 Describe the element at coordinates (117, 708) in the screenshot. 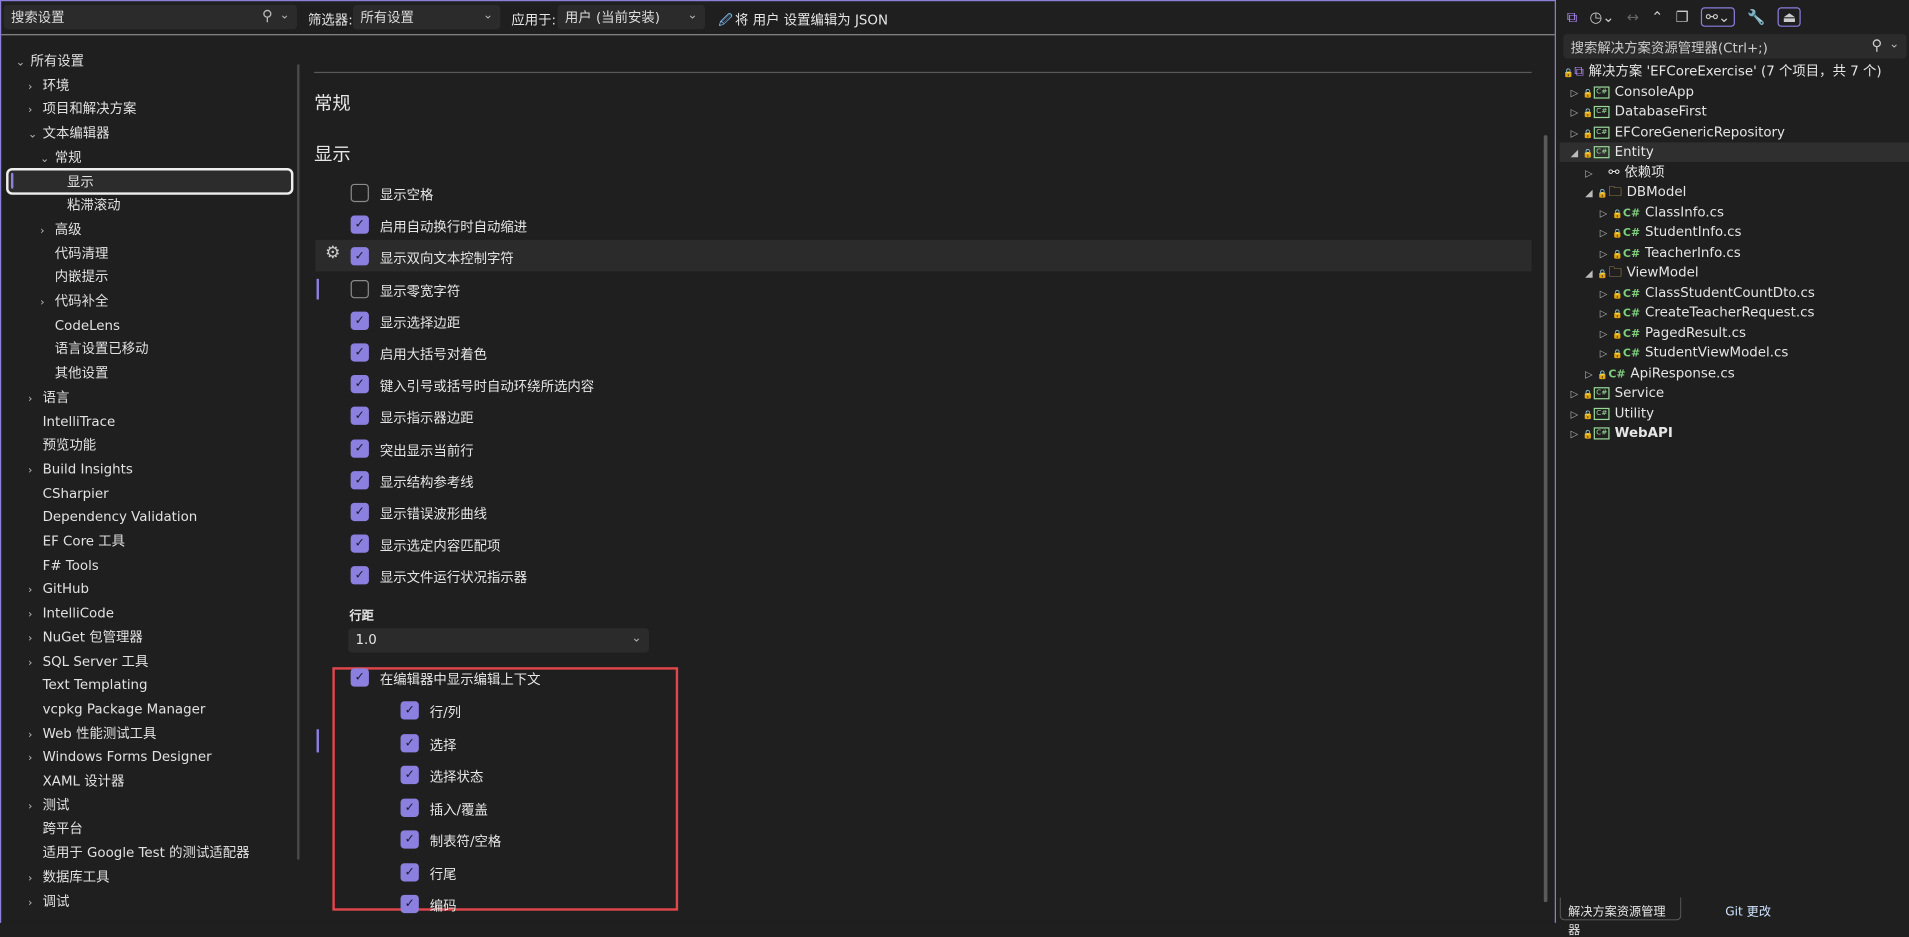

I see `nav-item: vcpkg Package Manager` at that location.